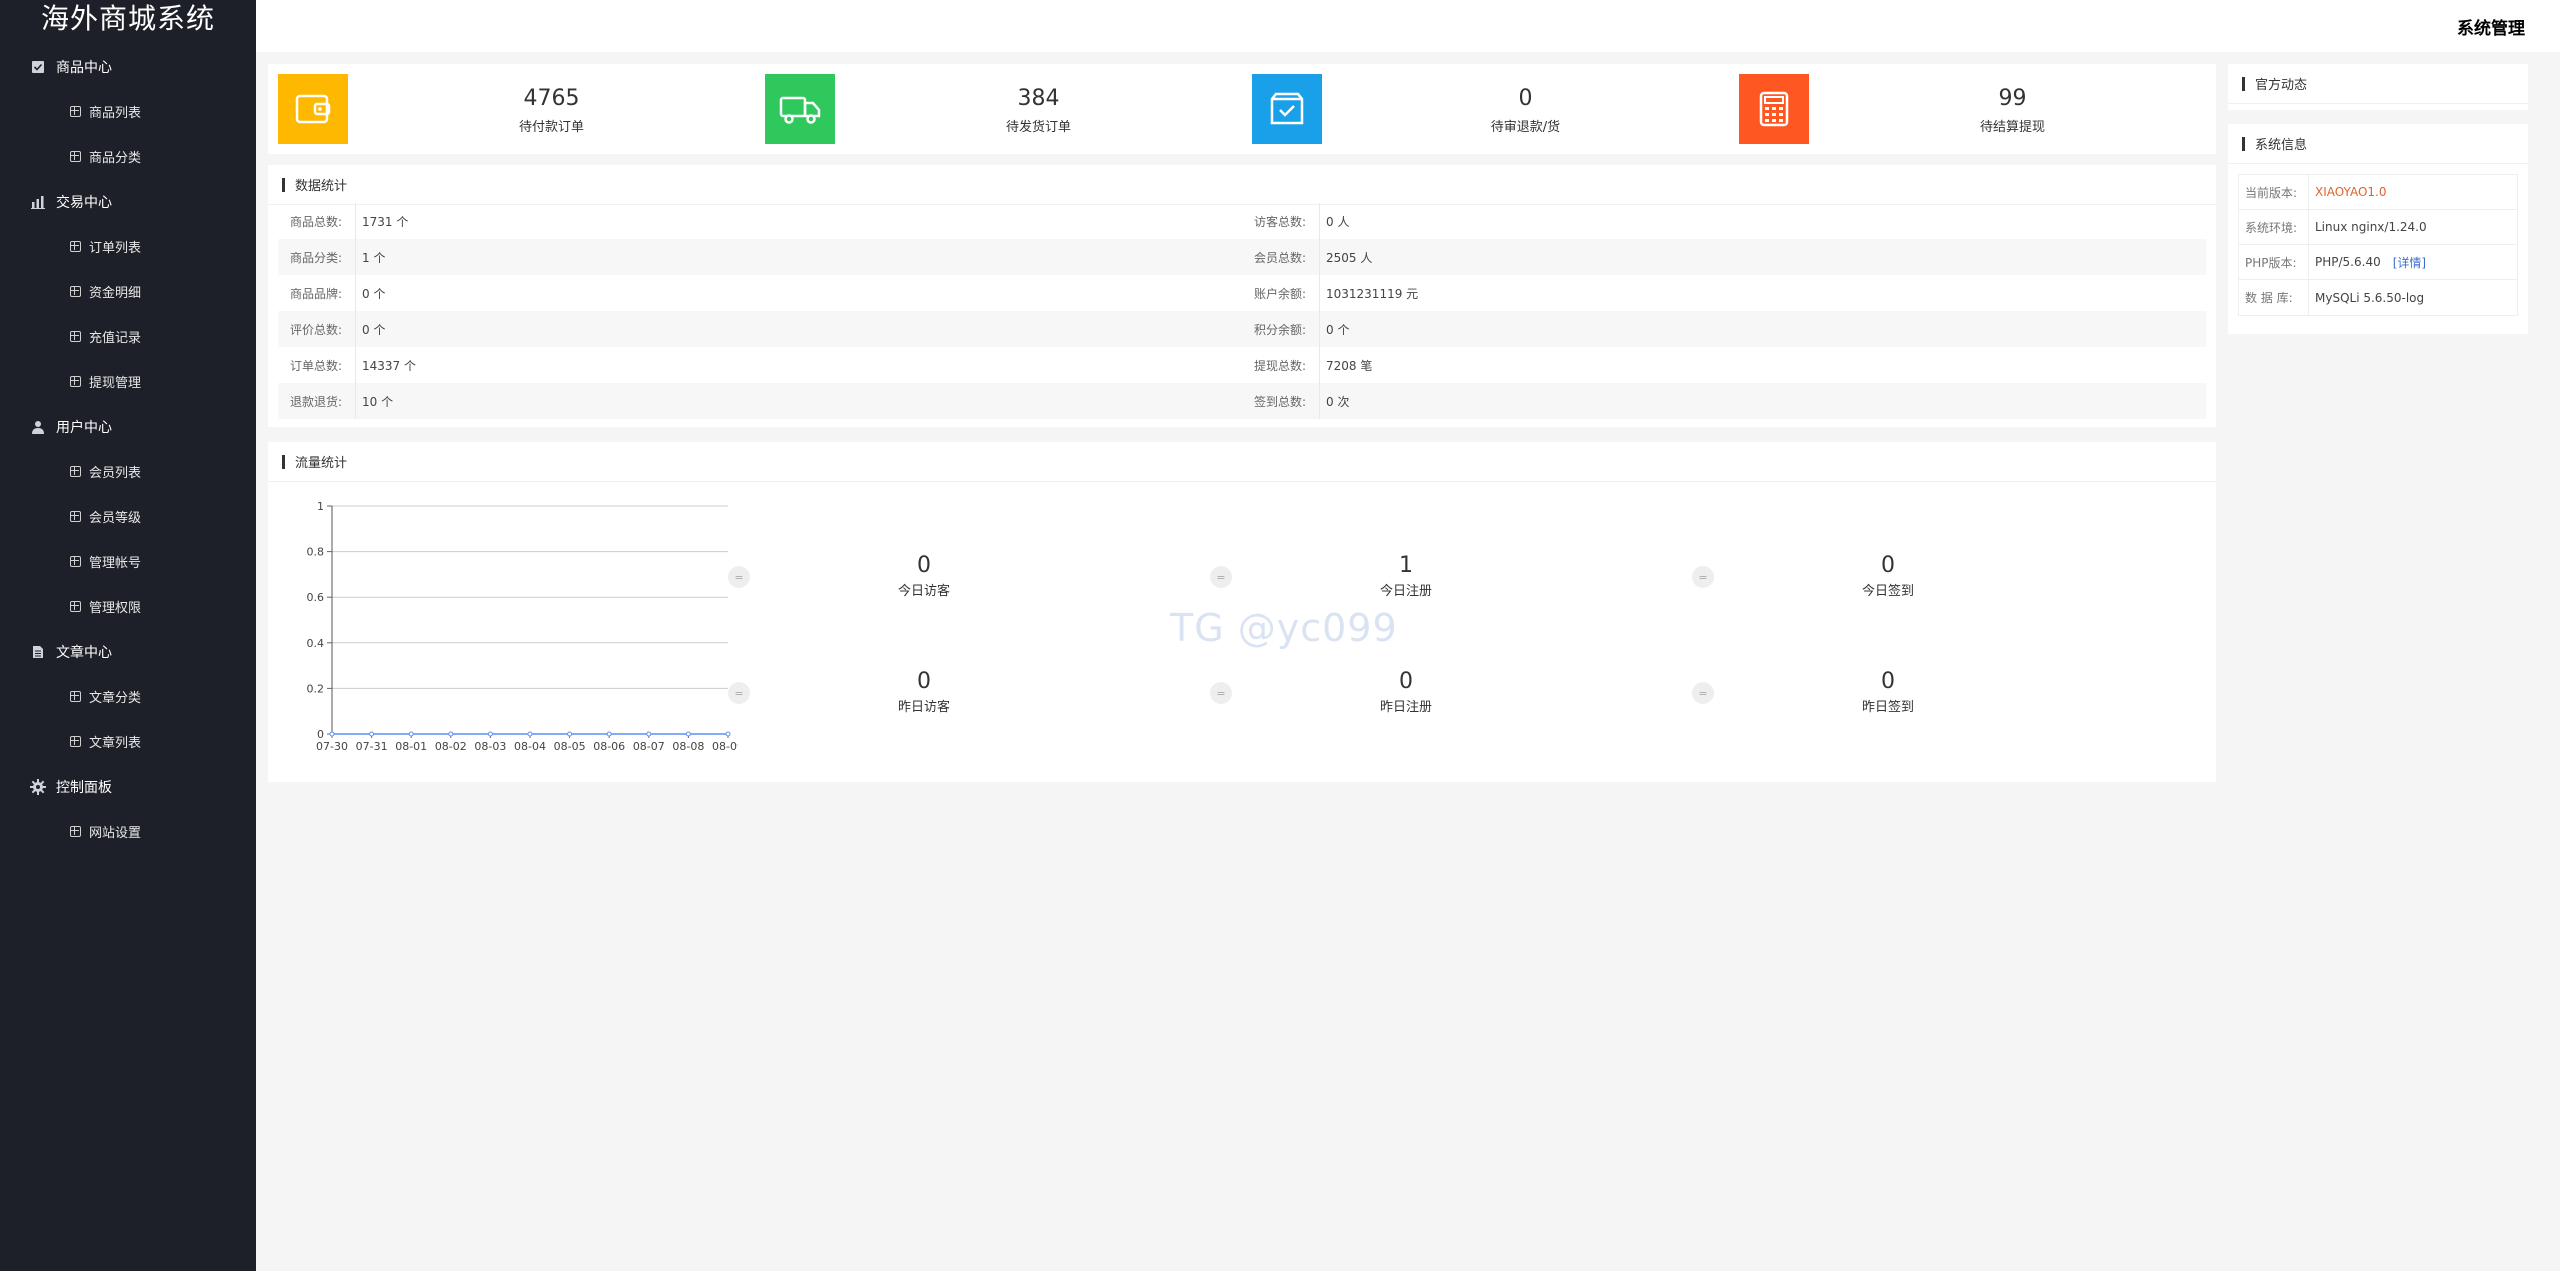  Describe the element at coordinates (374, 257) in the screenshot. I see `stat-value: 1 个` at that location.